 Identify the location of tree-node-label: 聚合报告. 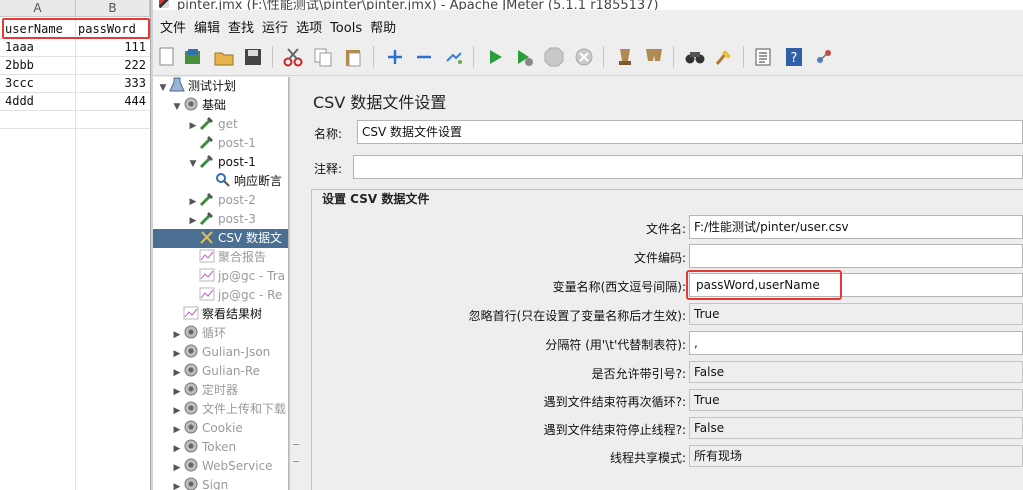
(242, 257).